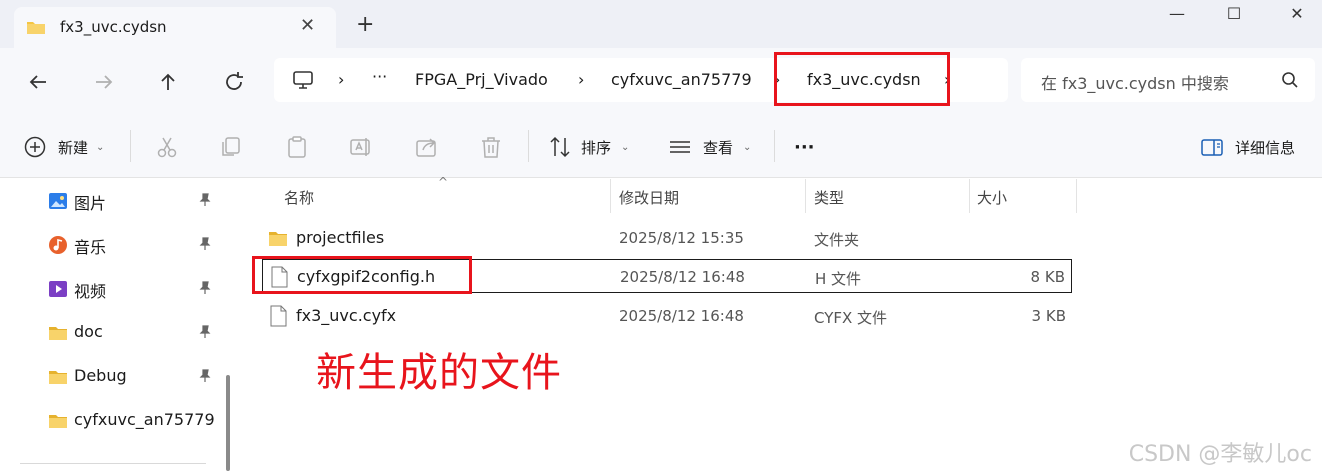  I want to click on details-label: 详细信息, so click(1265, 147).